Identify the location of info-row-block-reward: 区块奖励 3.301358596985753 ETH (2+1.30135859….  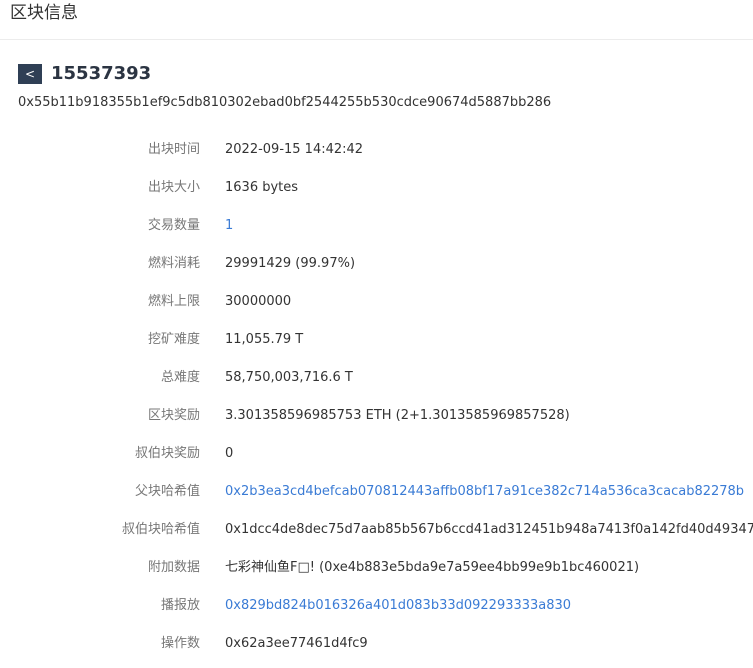
(376, 416).